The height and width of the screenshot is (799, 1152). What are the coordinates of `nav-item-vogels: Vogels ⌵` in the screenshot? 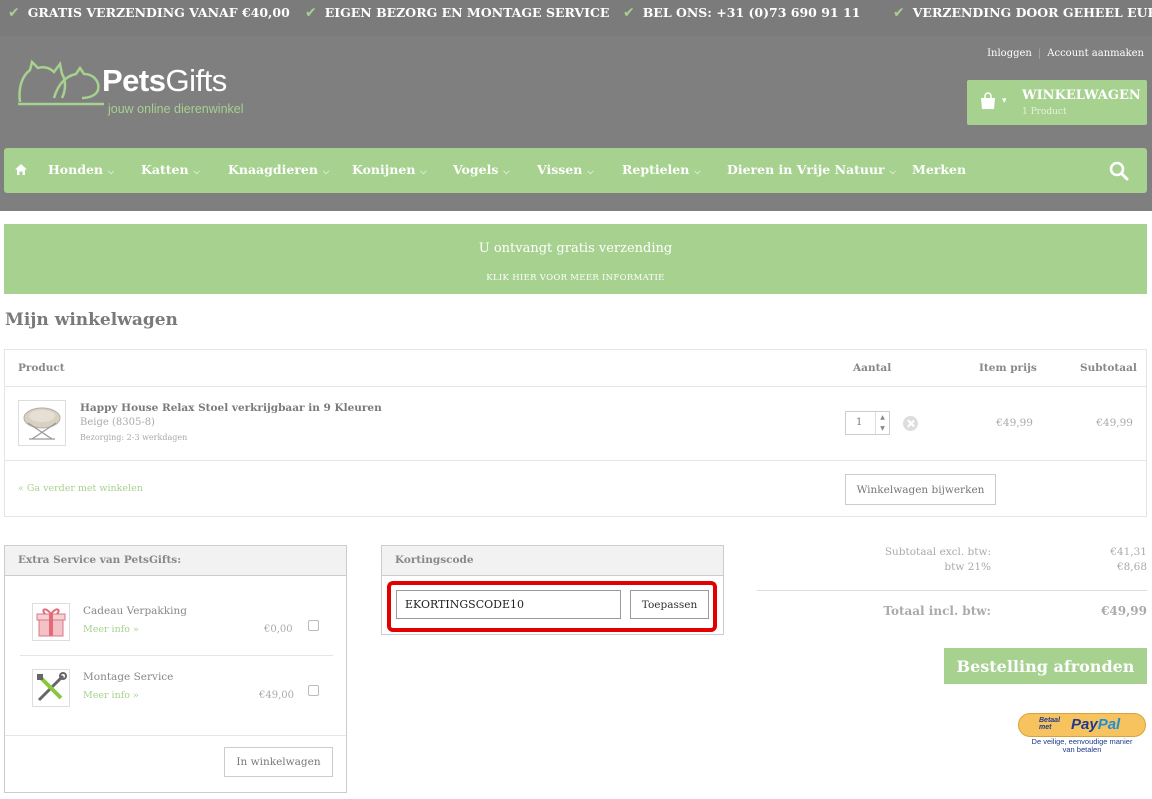 It's located at (481, 169).